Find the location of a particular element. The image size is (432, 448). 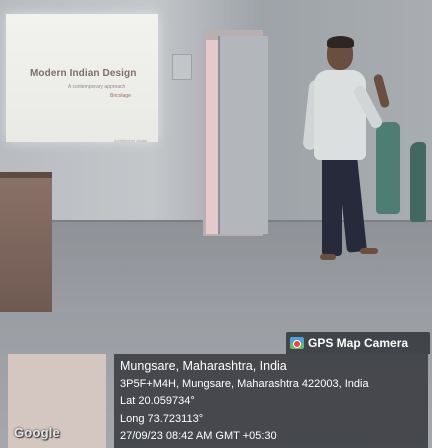

latitude-line: Lat 20.059734° is located at coordinates (157, 401).